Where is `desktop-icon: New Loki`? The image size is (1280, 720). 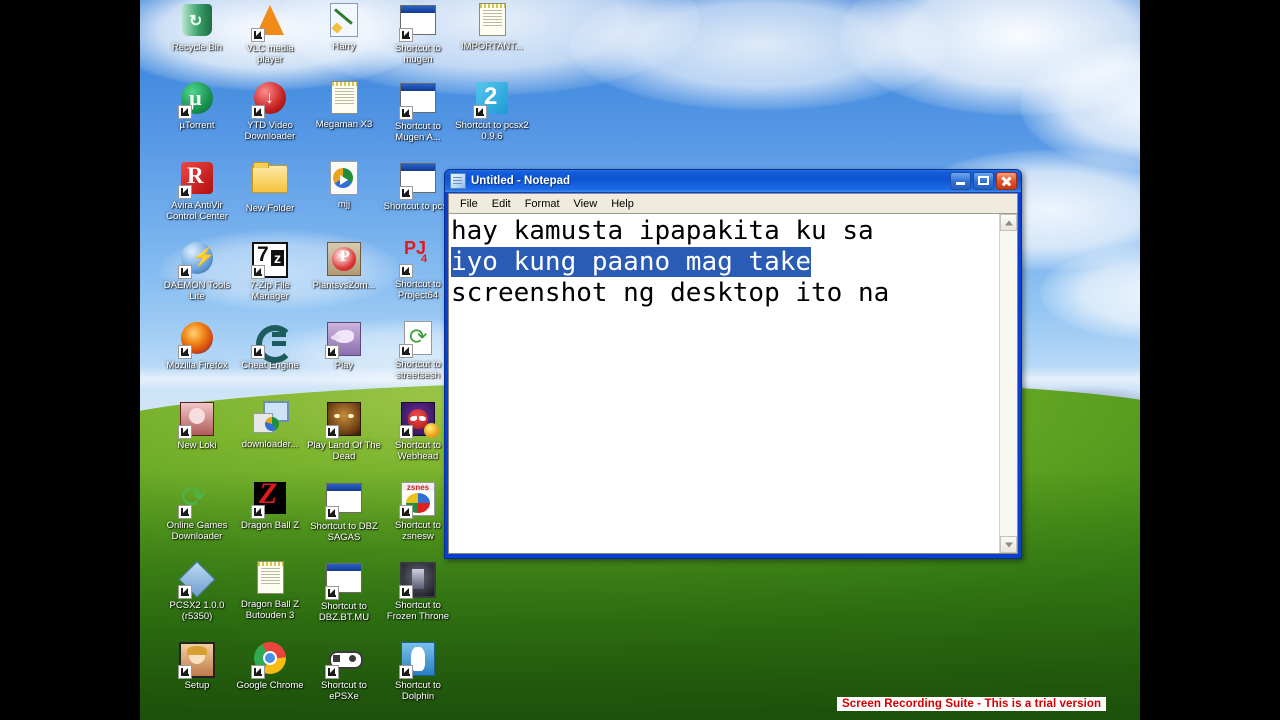
desktop-icon: New Loki is located at coordinates (197, 426).